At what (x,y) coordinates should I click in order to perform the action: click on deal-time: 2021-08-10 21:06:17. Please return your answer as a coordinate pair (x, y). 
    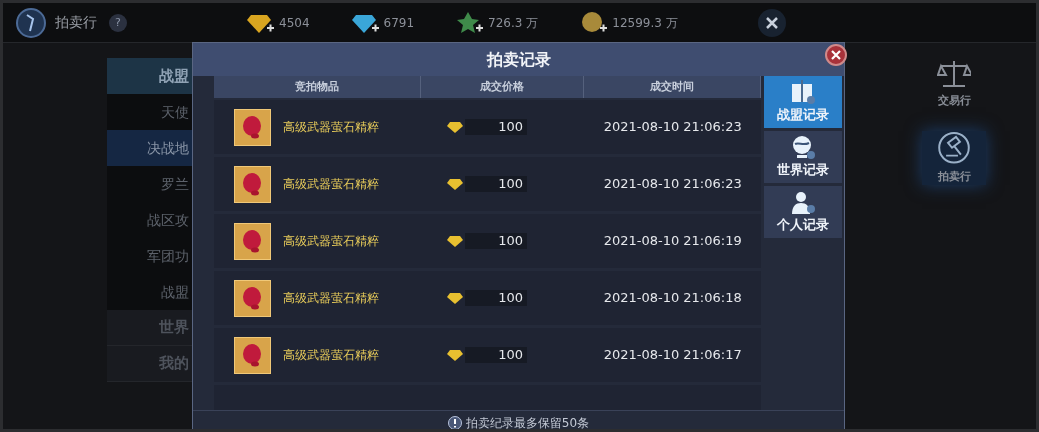
    Looking at the image, I should click on (672, 355).